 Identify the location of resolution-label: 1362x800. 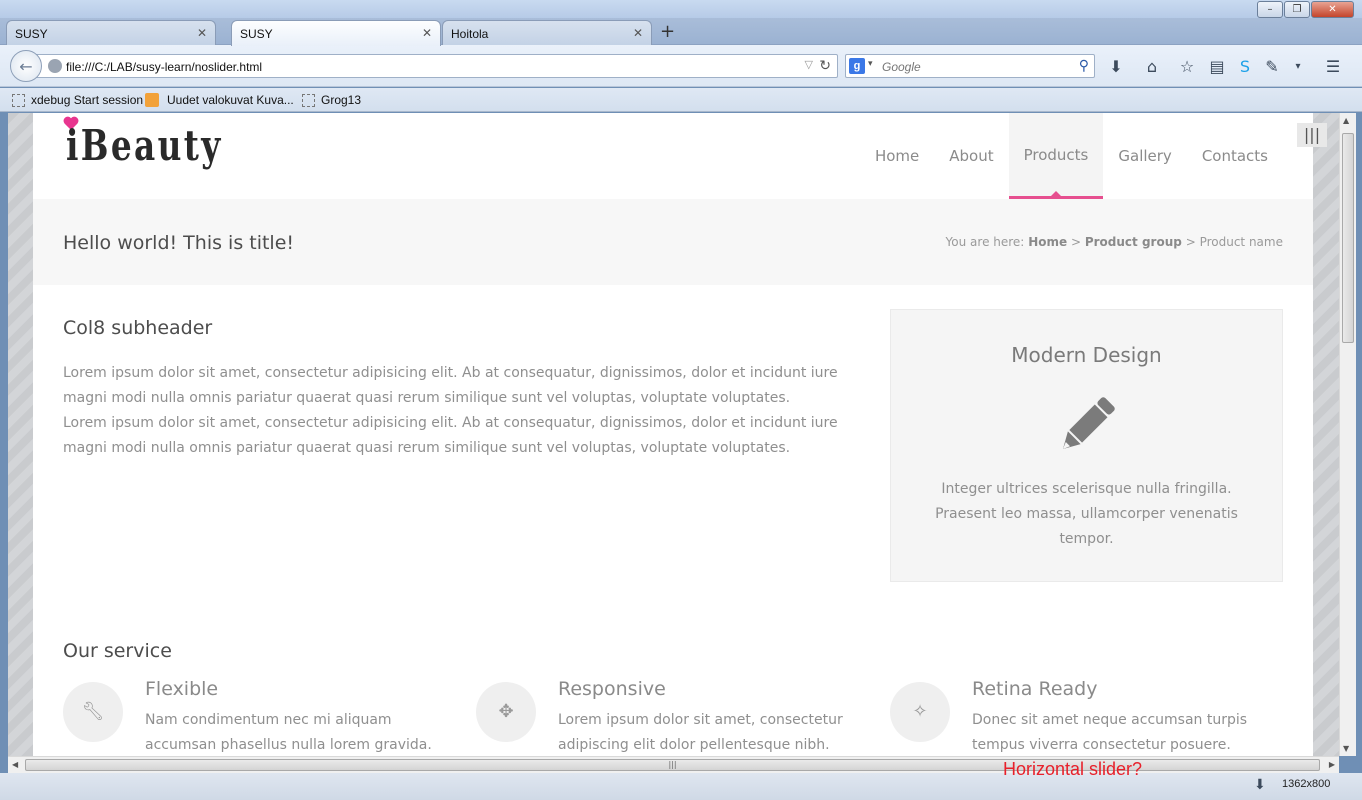
(1306, 784).